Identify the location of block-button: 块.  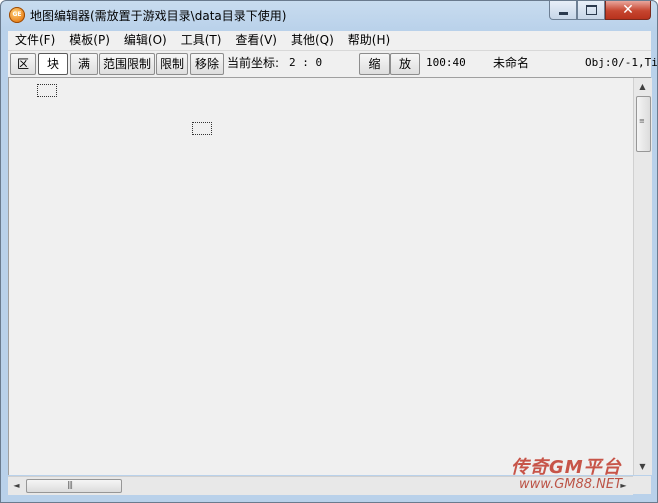
(53, 64).